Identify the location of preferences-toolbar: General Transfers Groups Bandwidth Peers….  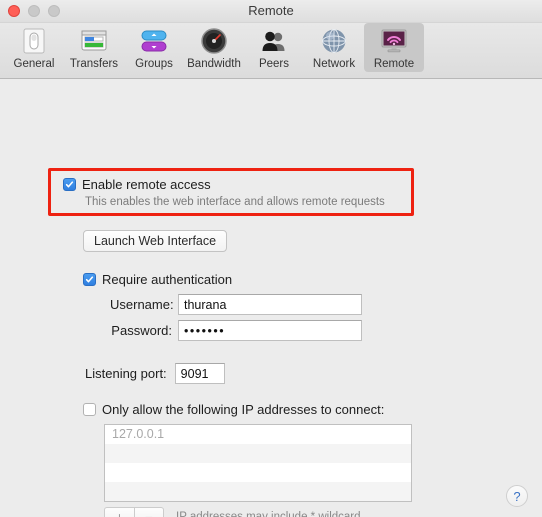
(271, 51).